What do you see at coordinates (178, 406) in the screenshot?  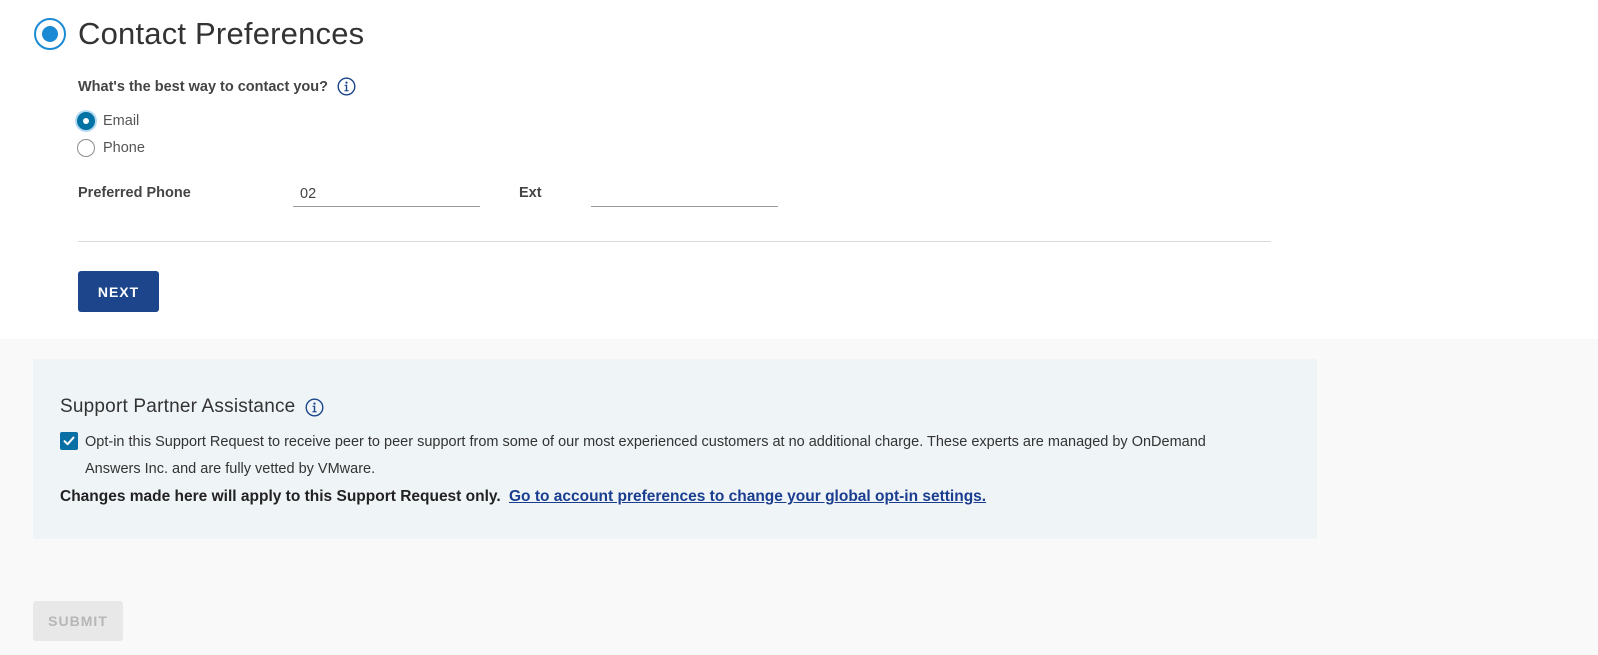 I see `partner-title-text: Support Partner Assistance` at bounding box center [178, 406].